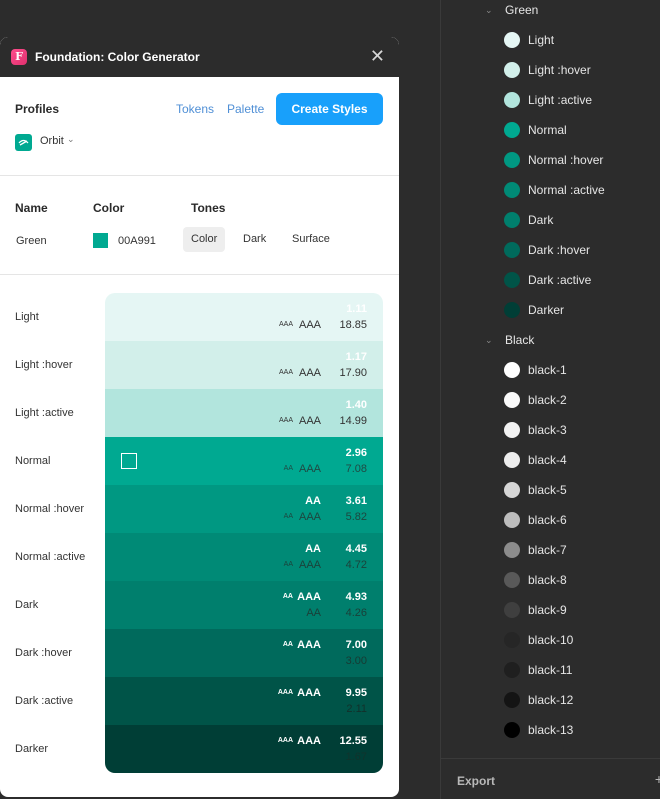 This screenshot has height=799, width=660. What do you see at coordinates (244, 509) in the screenshot?
I see `tone-cell: AA 3.61 AA AAA 5.82` at bounding box center [244, 509].